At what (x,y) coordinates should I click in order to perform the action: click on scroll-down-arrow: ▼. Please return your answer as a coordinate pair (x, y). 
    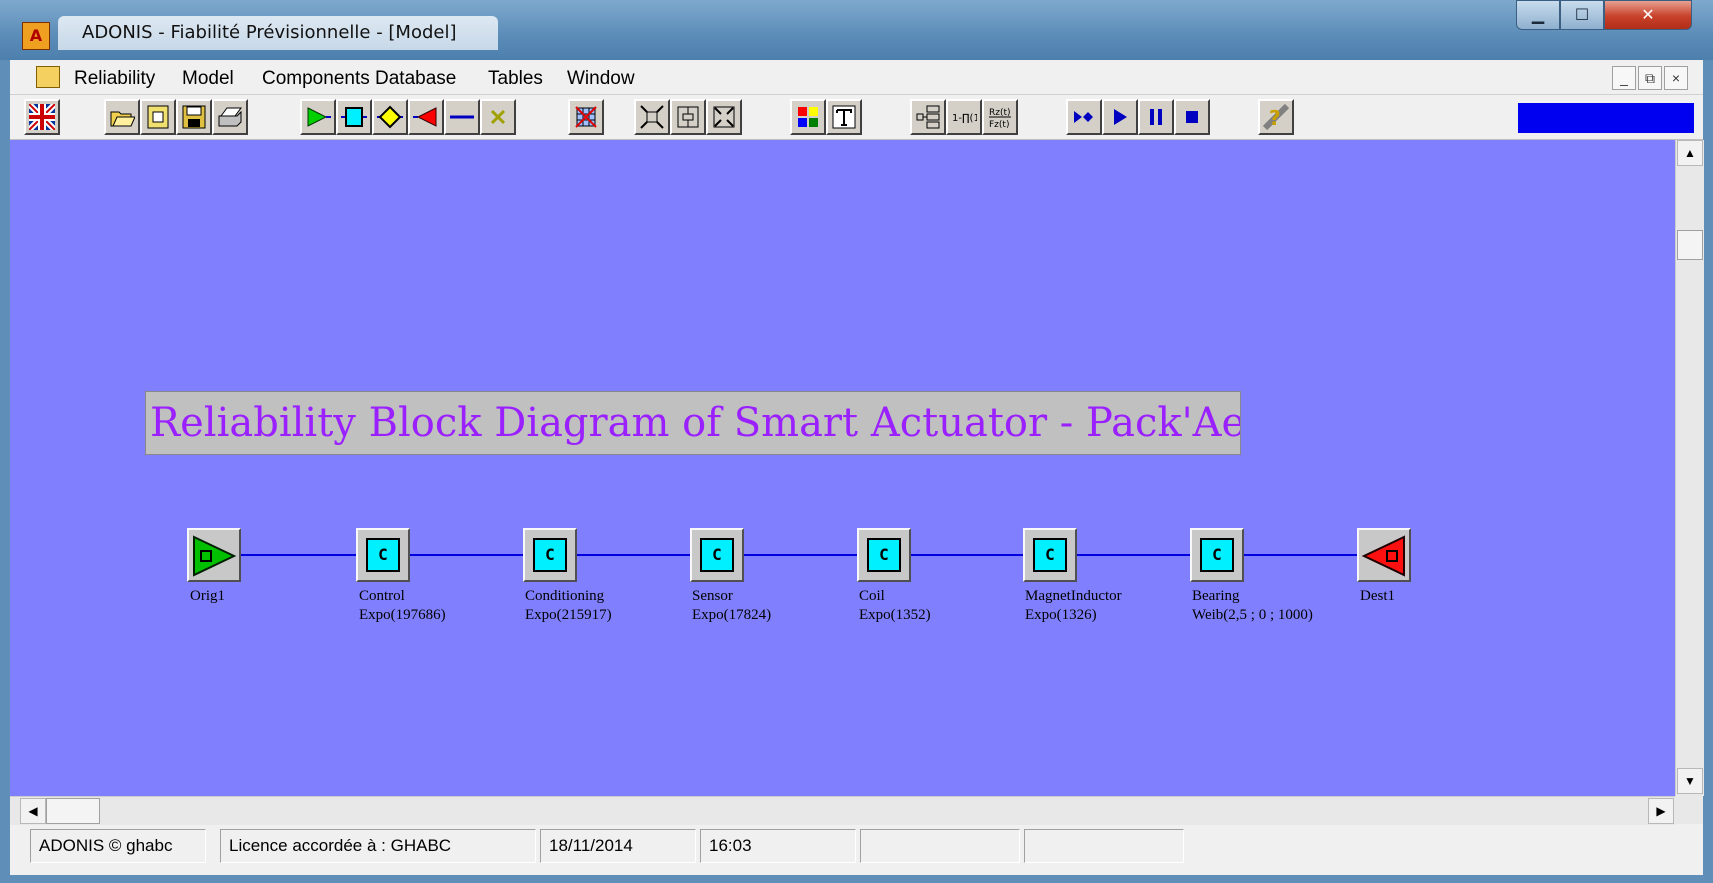
    Looking at the image, I should click on (1690, 781).